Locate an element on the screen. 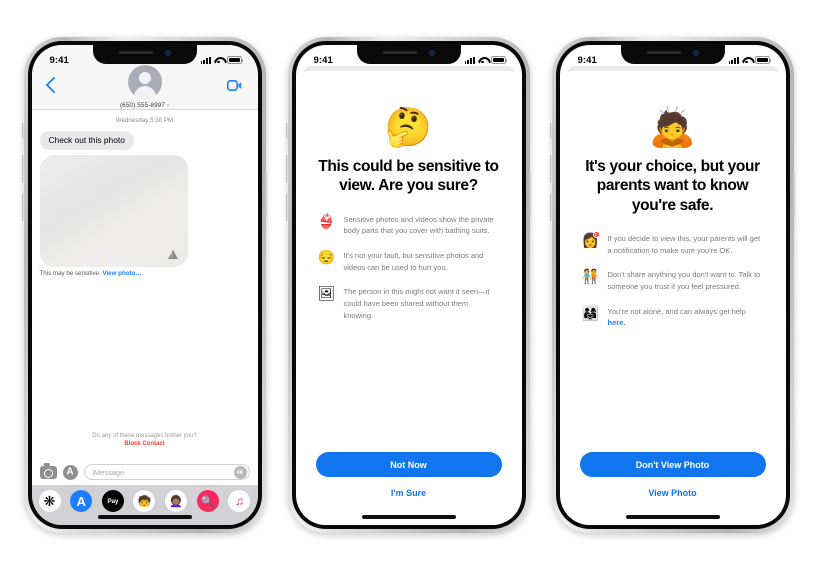 This screenshot has height=570, width=817. help-here-link: here. is located at coordinates (617, 322).